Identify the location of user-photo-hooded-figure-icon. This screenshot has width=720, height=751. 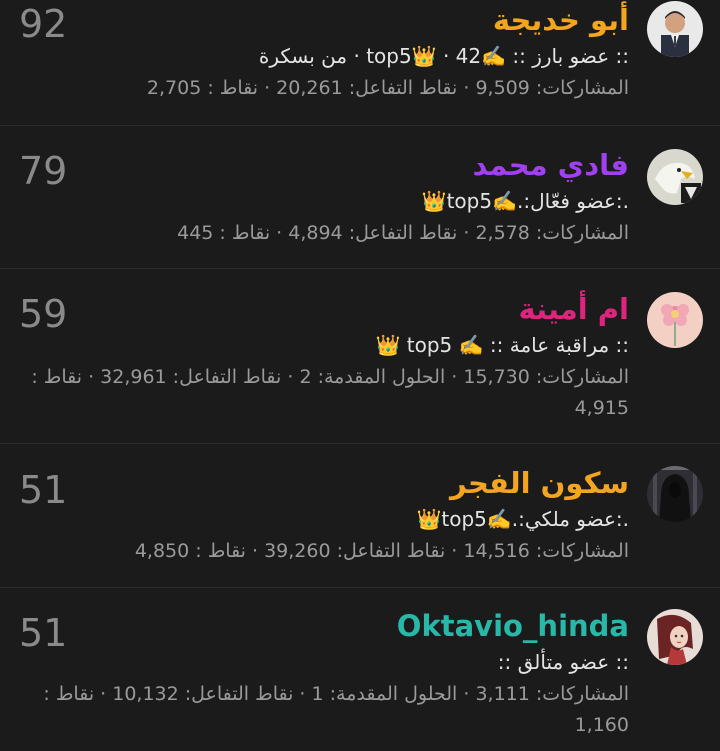
(675, 494).